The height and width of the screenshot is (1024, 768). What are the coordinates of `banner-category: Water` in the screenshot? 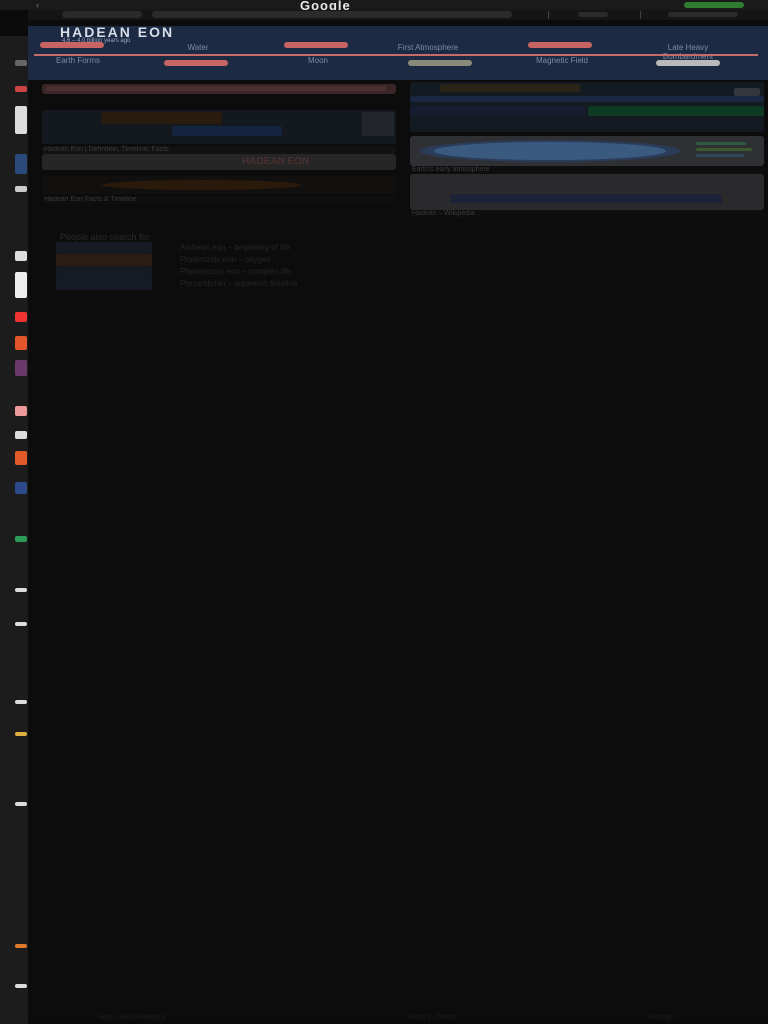 It's located at (198, 47).